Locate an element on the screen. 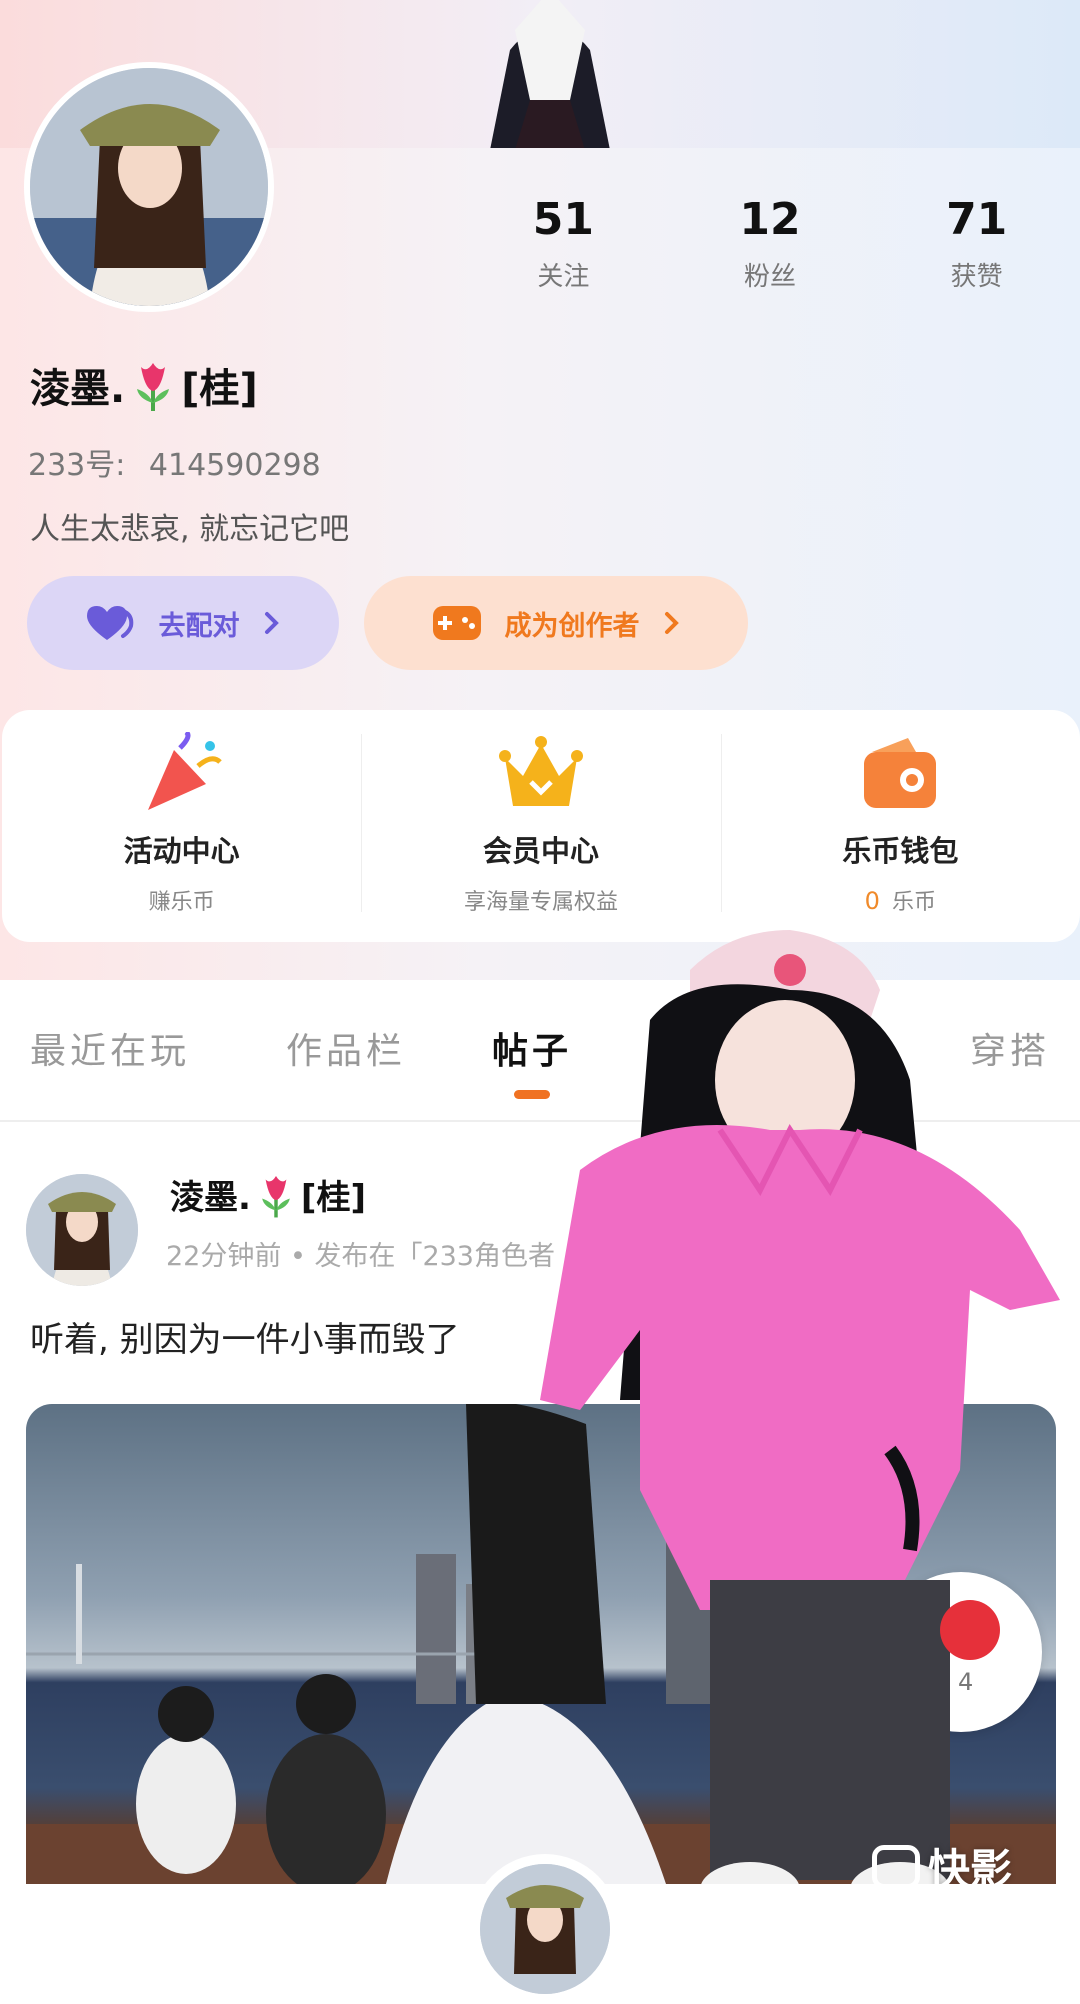 The image size is (1080, 2004). profile-avatar is located at coordinates (149, 187).